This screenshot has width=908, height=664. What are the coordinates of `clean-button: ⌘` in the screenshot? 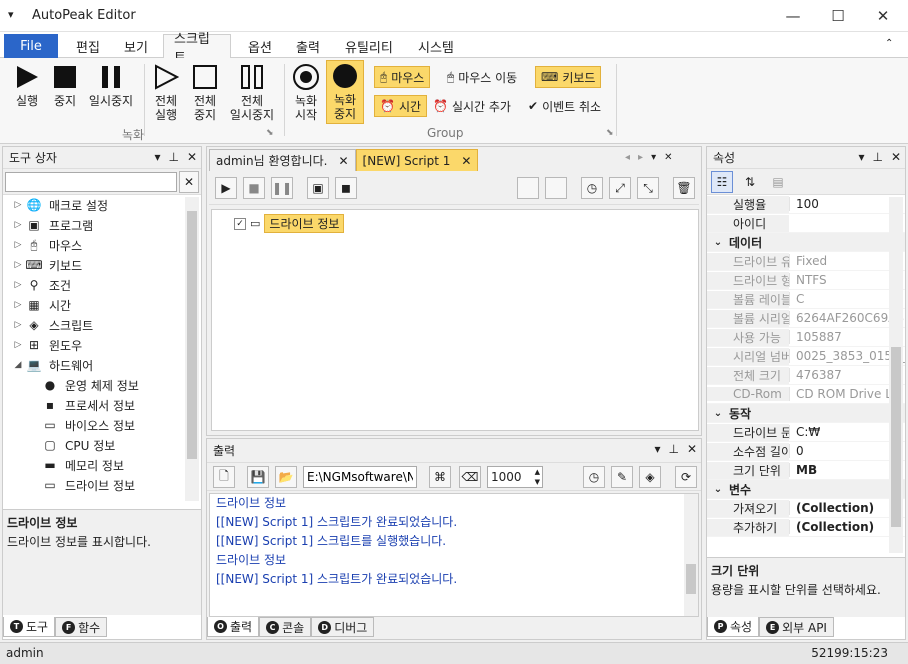 It's located at (440, 477).